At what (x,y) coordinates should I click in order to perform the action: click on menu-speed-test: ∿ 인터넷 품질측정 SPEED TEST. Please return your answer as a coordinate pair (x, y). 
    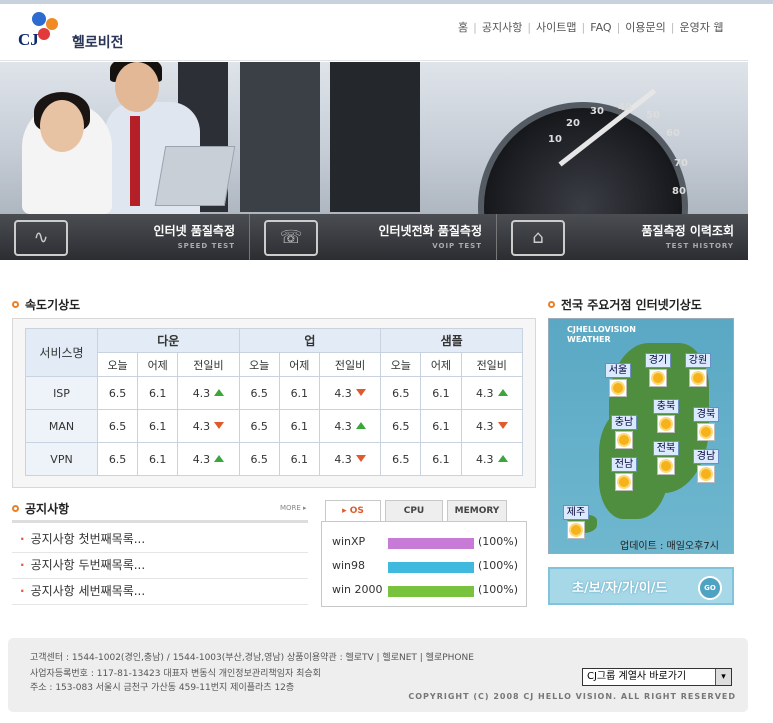
    Looking at the image, I should click on (125, 237).